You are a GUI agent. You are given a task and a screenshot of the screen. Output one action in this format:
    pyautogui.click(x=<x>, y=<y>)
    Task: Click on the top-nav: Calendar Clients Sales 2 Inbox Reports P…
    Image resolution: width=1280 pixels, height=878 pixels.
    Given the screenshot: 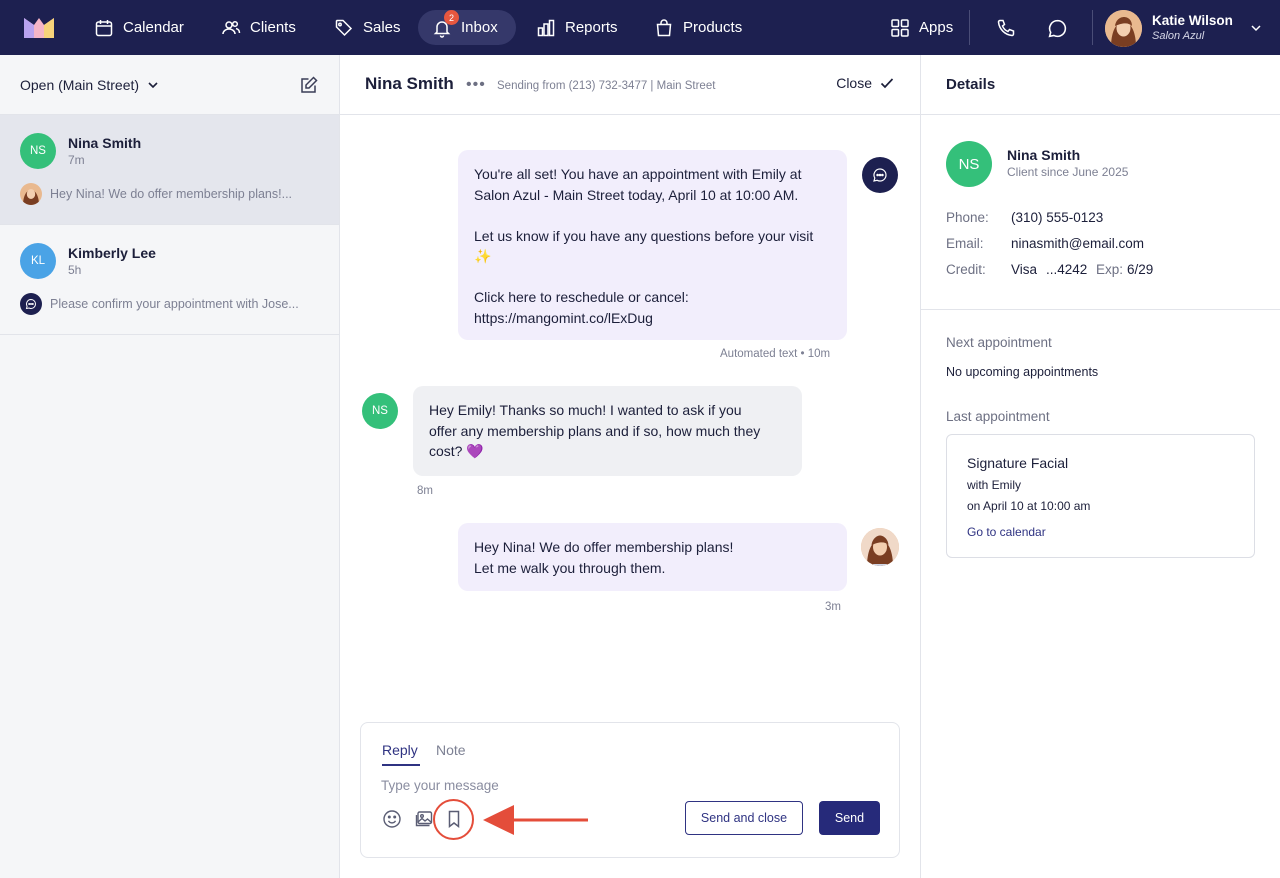 What is the action you would take?
    pyautogui.click(x=640, y=27)
    